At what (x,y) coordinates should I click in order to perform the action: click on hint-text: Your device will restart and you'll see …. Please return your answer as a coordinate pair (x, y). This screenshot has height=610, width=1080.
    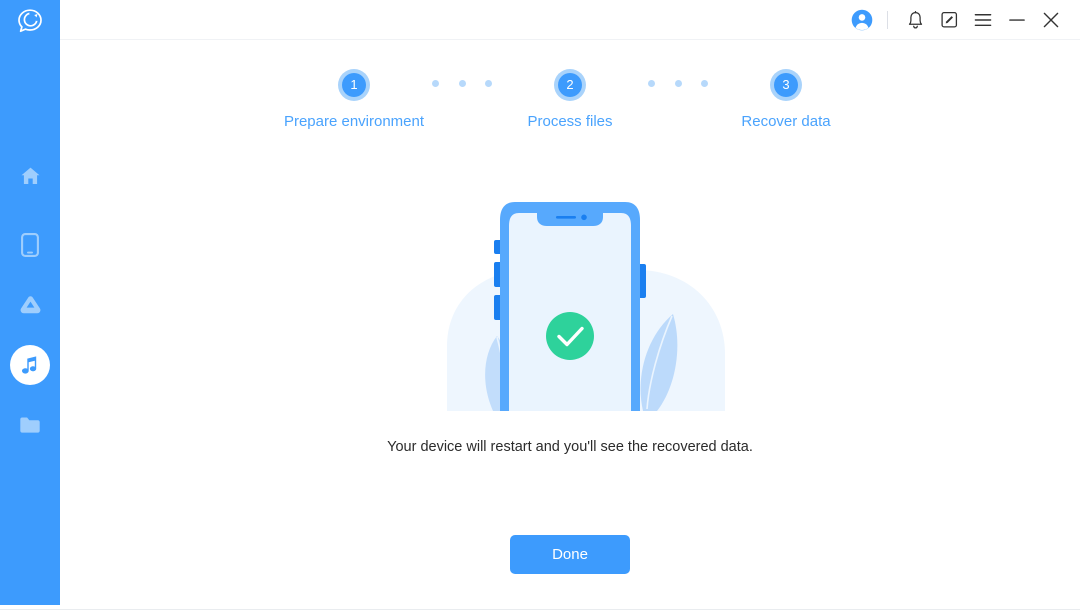
    Looking at the image, I should click on (570, 447).